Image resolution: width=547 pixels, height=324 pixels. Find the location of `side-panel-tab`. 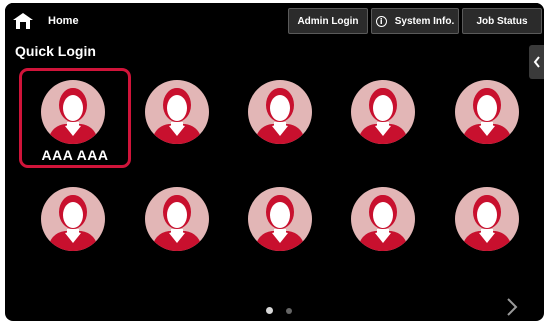

side-panel-tab is located at coordinates (536, 62).